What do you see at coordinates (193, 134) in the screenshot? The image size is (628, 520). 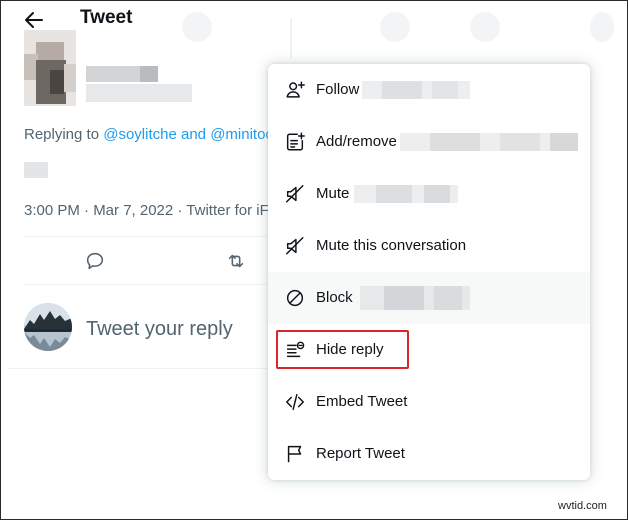 I see `mention-connector: and` at bounding box center [193, 134].